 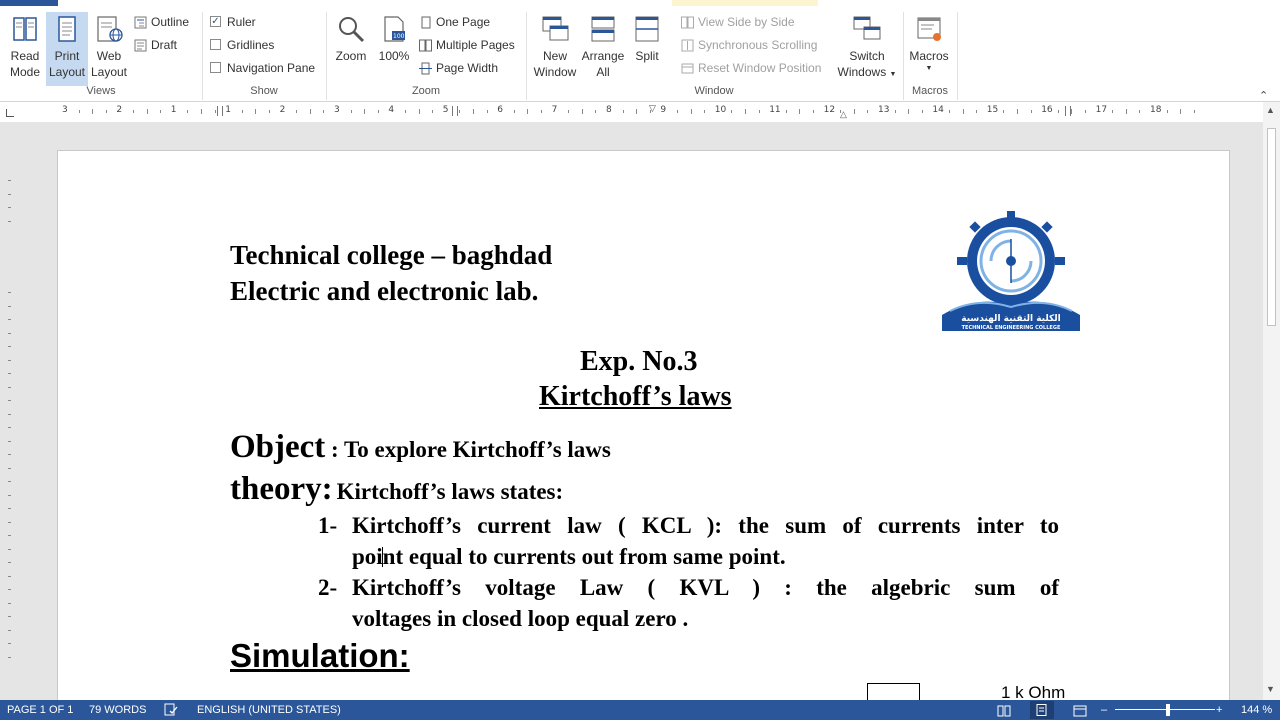 I want to click on circuit-ammeter-box, so click(x=893, y=691).